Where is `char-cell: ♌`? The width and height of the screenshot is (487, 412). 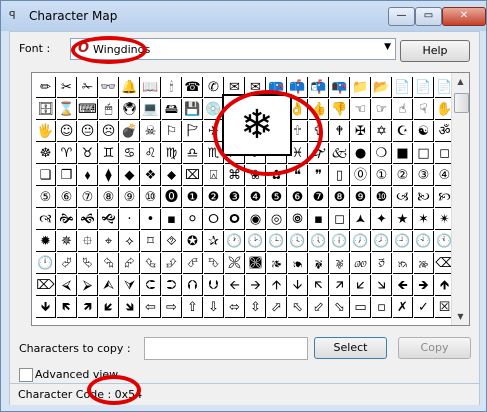
char-cell: ♌ is located at coordinates (151, 153).